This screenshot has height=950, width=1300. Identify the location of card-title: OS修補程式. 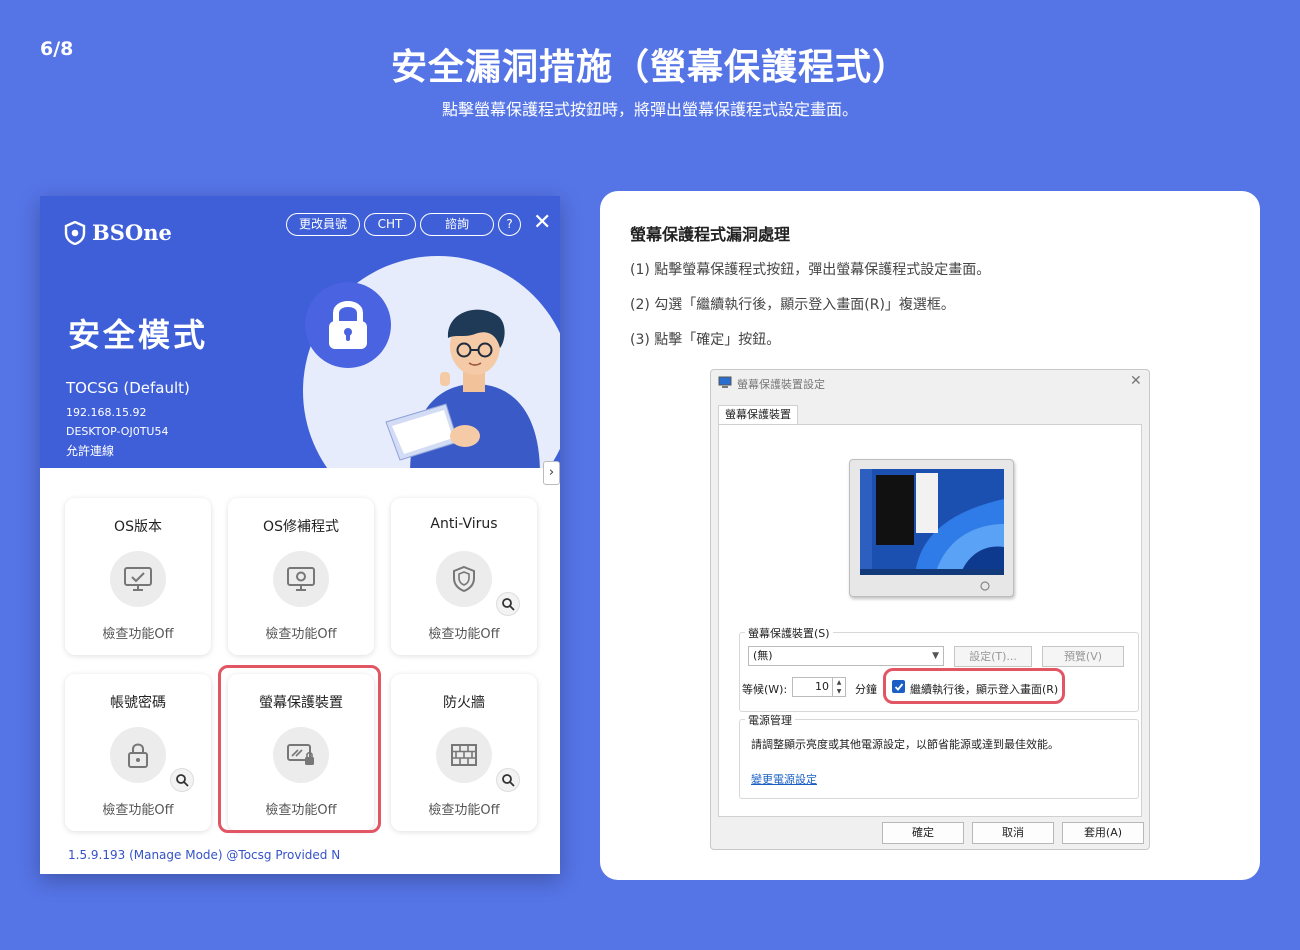
(301, 527).